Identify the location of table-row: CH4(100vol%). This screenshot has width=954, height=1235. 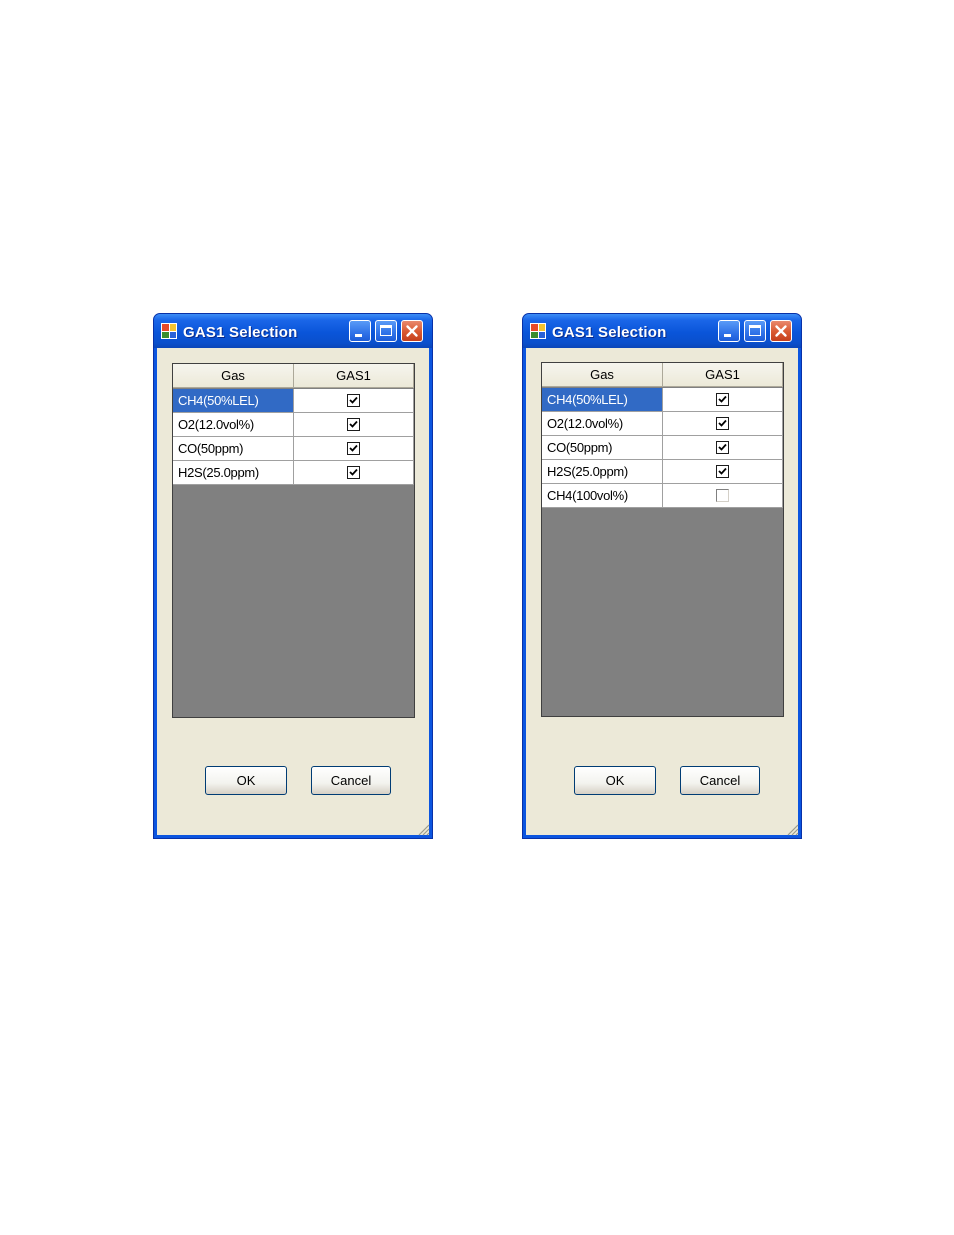
(662, 496).